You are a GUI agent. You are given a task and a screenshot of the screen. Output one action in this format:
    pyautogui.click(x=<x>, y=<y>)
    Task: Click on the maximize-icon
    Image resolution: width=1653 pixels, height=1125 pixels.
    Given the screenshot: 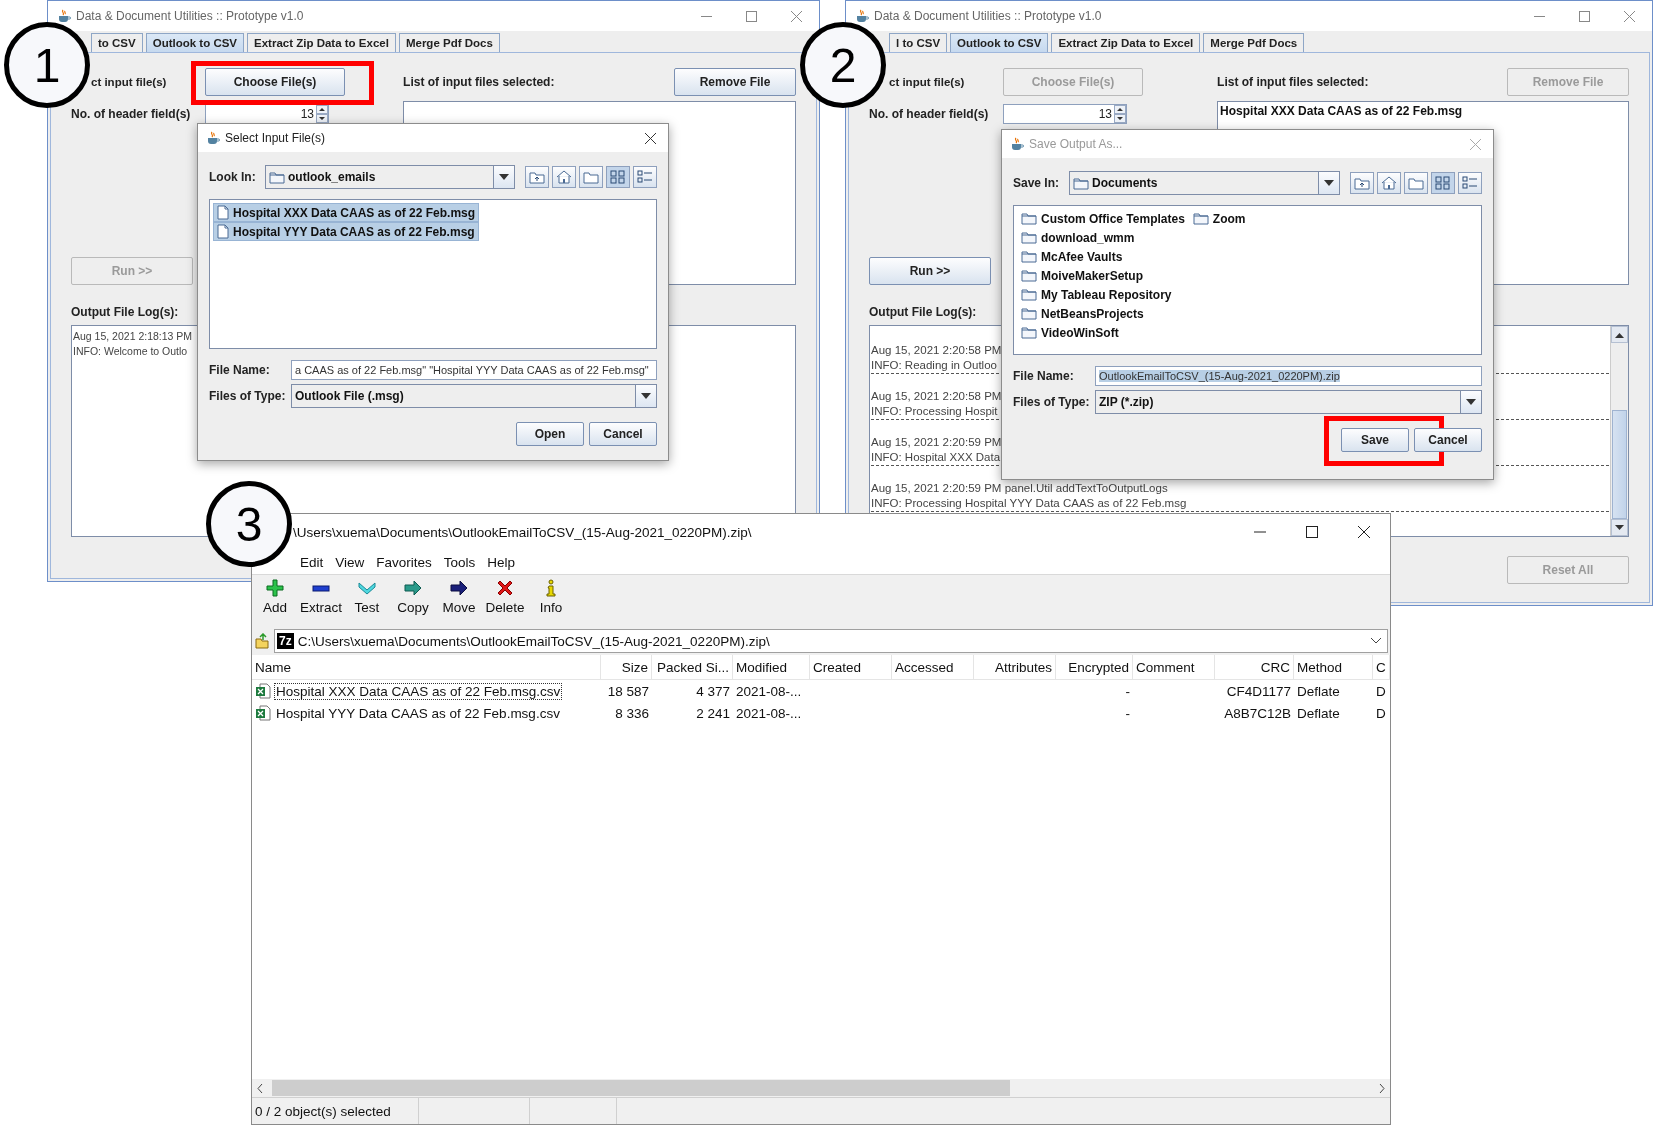 What is the action you would take?
    pyautogui.click(x=1312, y=532)
    